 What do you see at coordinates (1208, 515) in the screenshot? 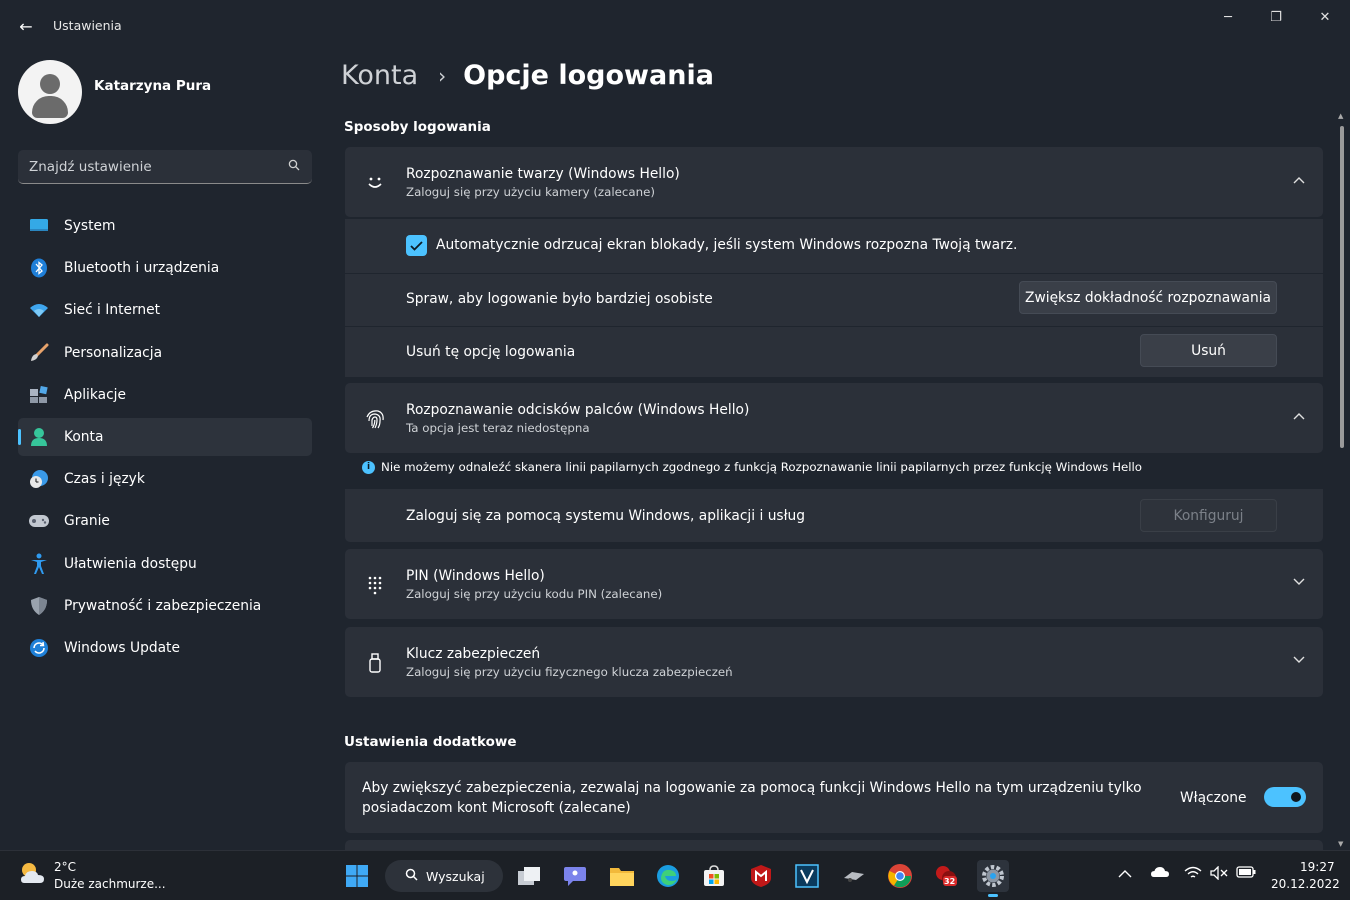
I see `configure-button: Konfiguruj` at bounding box center [1208, 515].